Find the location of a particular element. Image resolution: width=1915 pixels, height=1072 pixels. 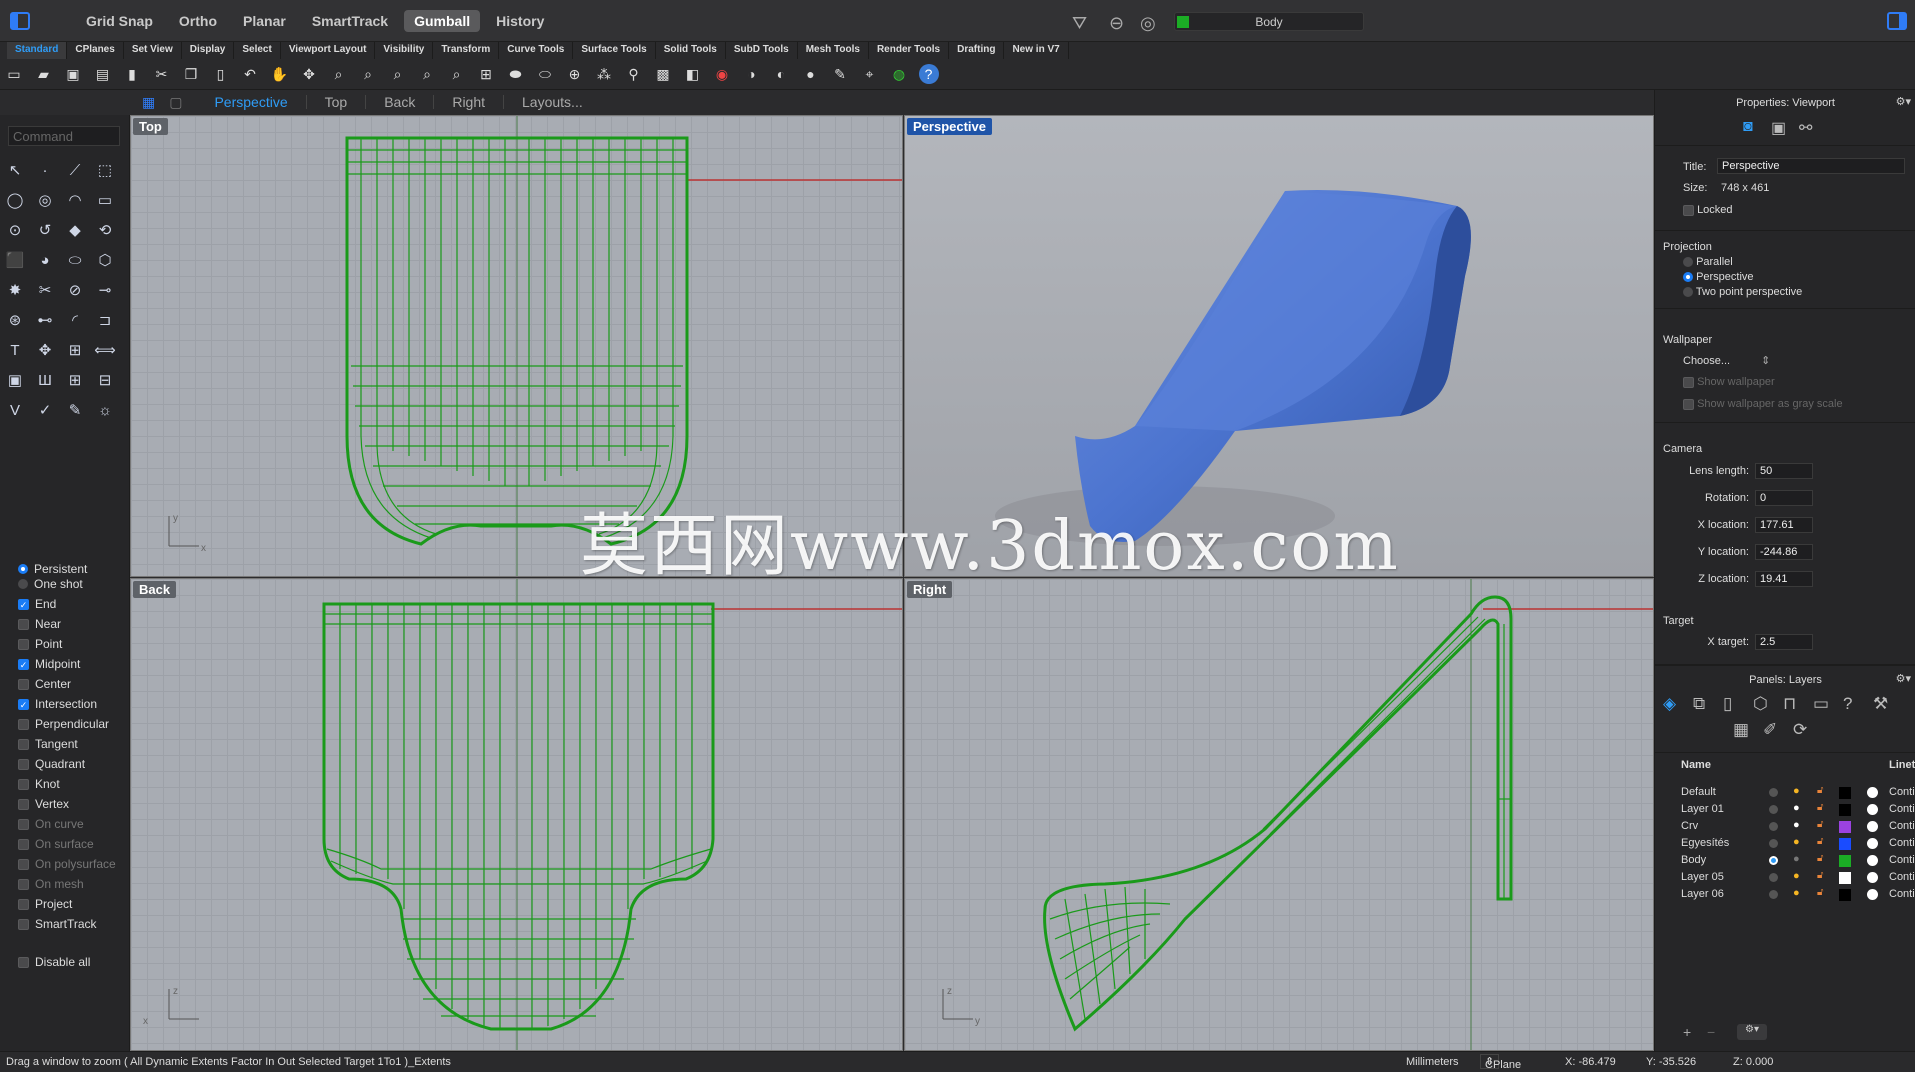

zoom-selected-icon: ⌕ is located at coordinates (427, 74).